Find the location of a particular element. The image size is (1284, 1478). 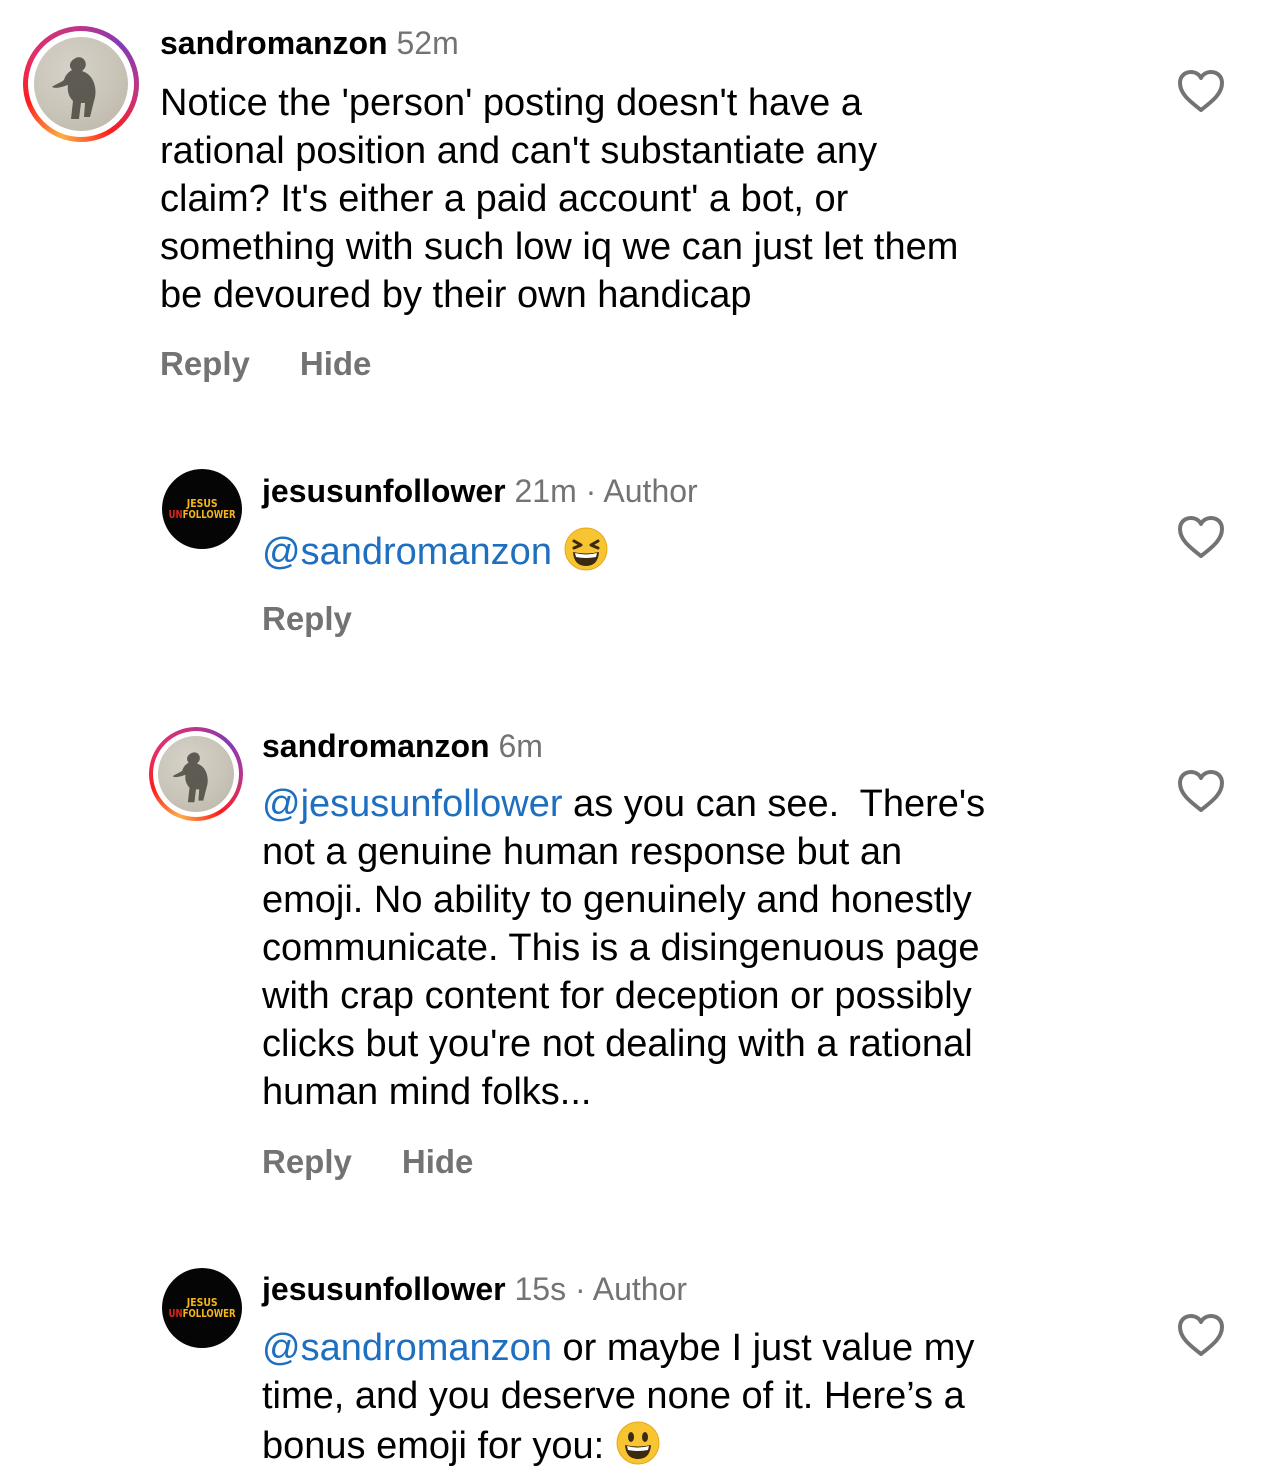

comment-line: be devoured by their own handicap is located at coordinates (456, 295).